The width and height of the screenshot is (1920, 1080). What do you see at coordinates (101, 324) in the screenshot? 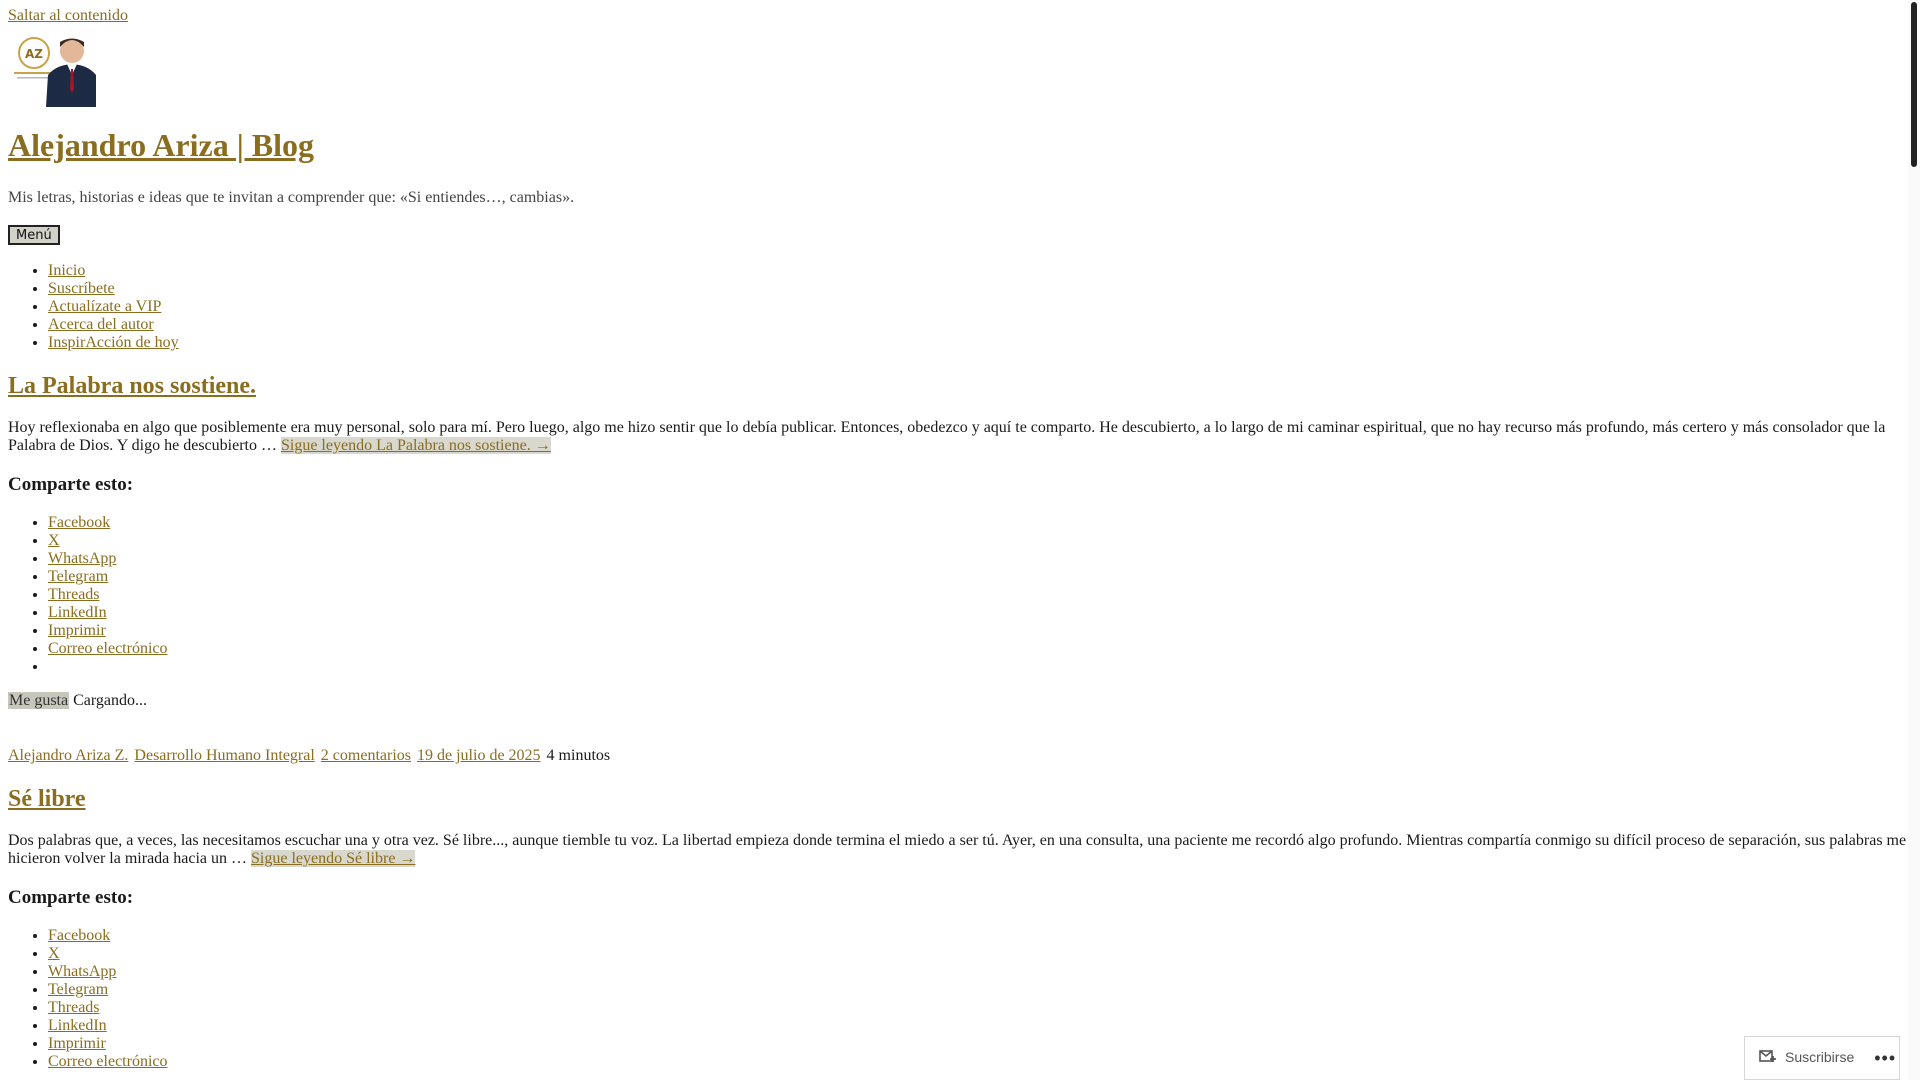
I see `nav-link-about: Acerca del autor` at bounding box center [101, 324].